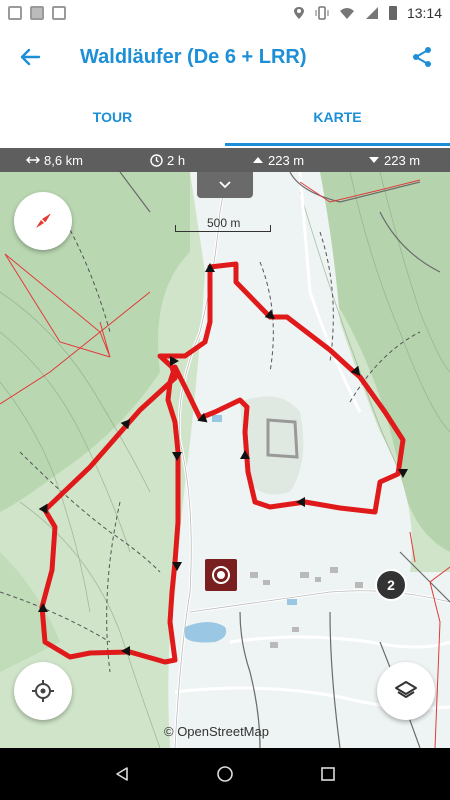 Image resolution: width=450 pixels, height=800 pixels. I want to click on page-title: Waldläufer (De 6 + LRR), so click(193, 56).